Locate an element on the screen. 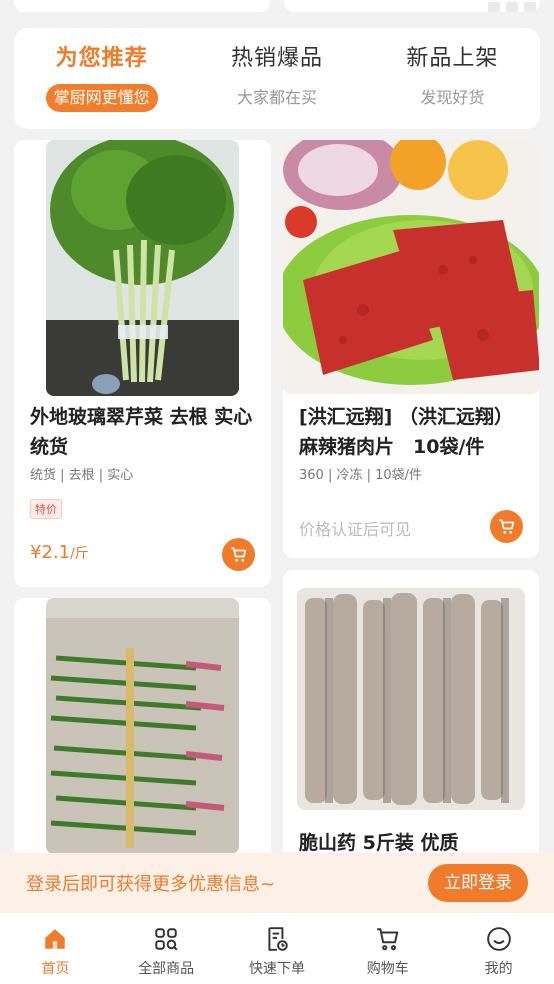 Image resolution: width=554 pixels, height=984 pixels. login-button: 立即登录 is located at coordinates (478, 883).